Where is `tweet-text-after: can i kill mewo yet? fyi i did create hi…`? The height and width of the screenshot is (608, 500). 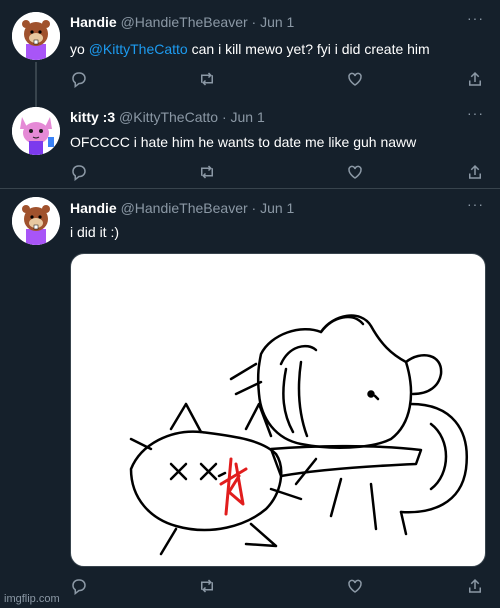 tweet-text-after: can i kill mewo yet? fyi i did create hi… is located at coordinates (308, 49).